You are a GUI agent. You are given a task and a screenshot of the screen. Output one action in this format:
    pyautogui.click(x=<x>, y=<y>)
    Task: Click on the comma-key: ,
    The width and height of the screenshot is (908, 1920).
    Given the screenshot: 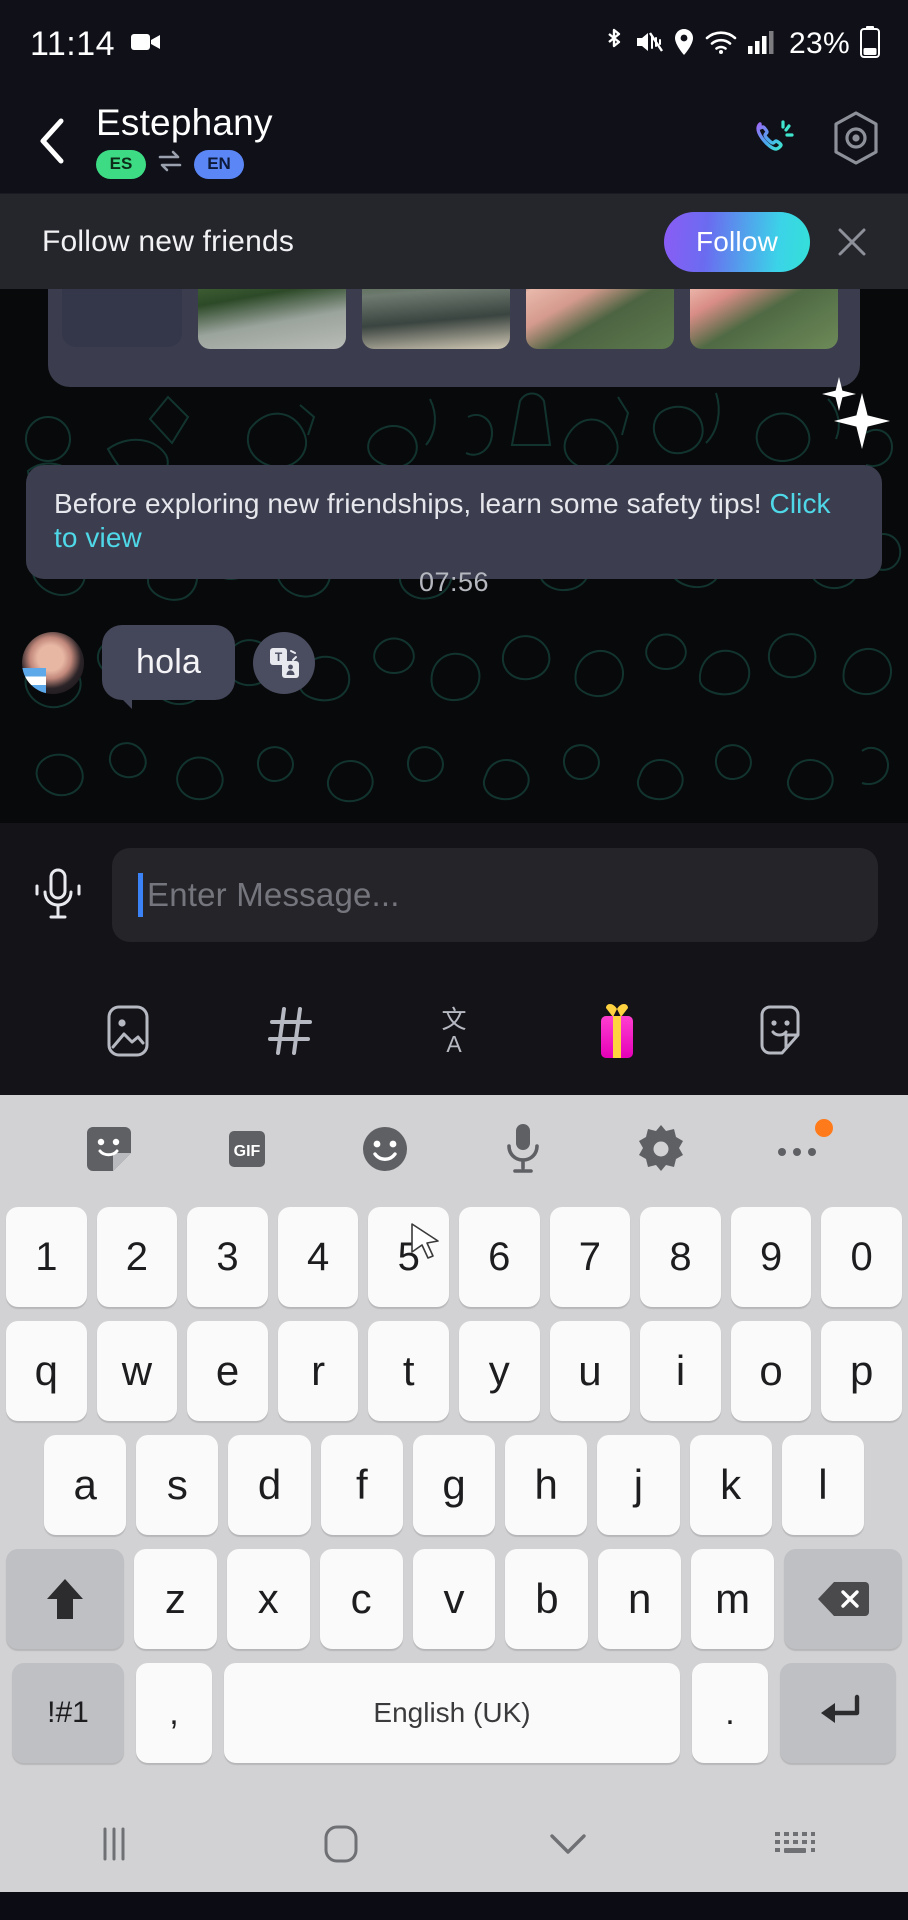 What is the action you would take?
    pyautogui.click(x=174, y=1713)
    